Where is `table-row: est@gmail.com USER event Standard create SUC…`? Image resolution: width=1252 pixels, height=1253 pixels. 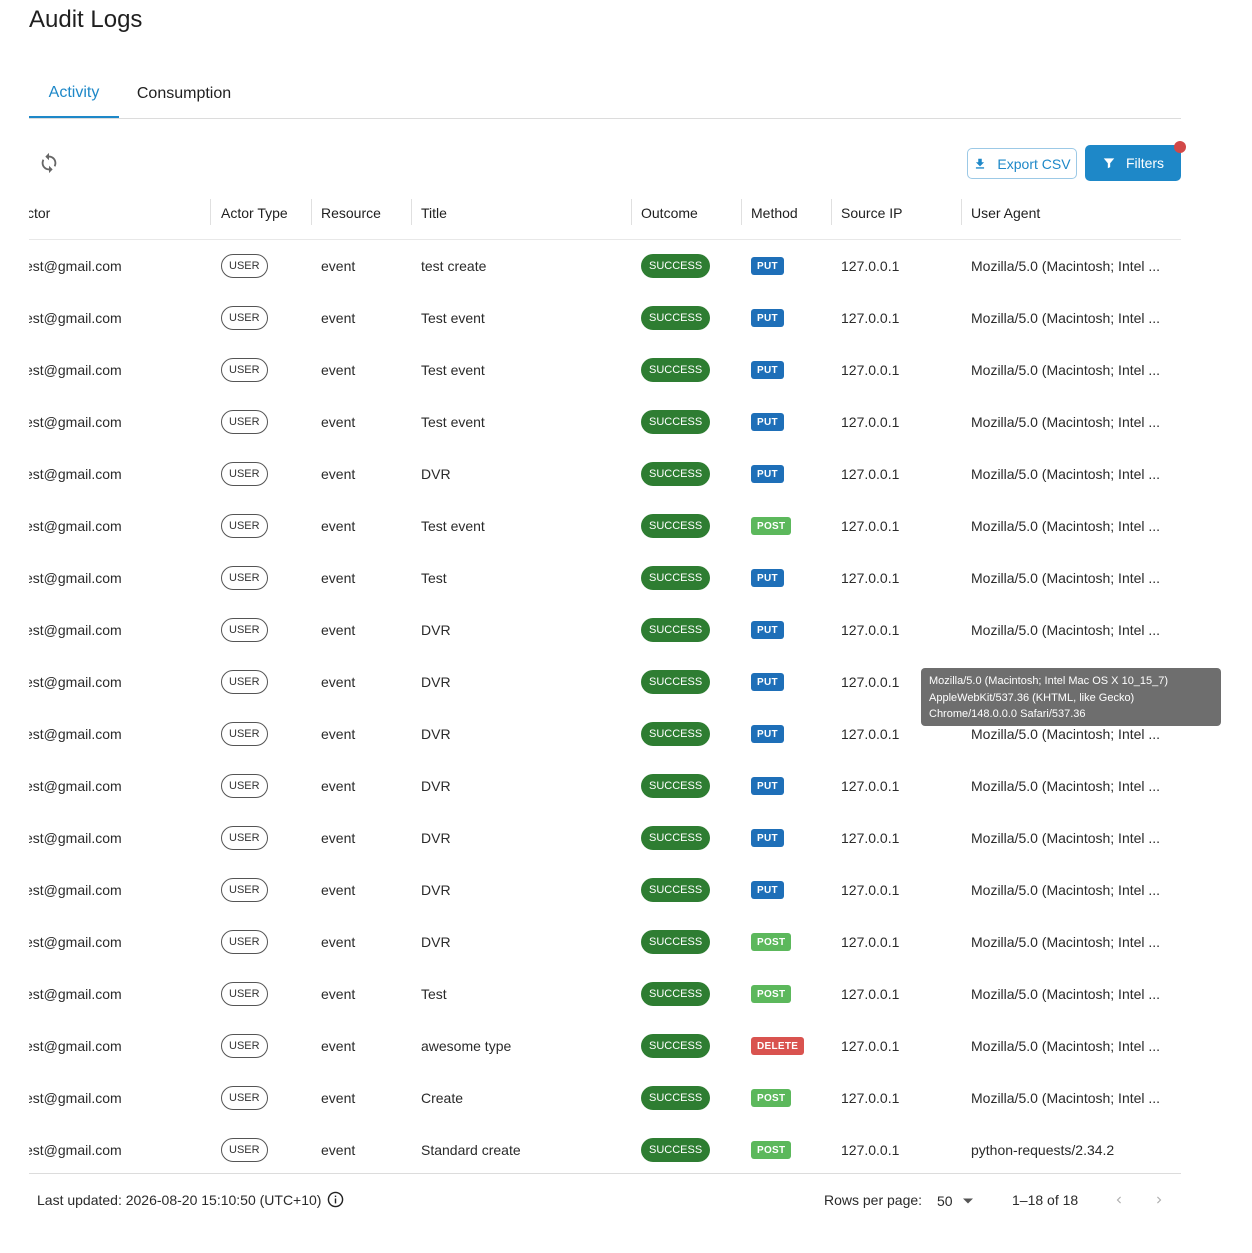 table-row: est@gmail.com USER event Standard create SUC… is located at coordinates (605, 1148).